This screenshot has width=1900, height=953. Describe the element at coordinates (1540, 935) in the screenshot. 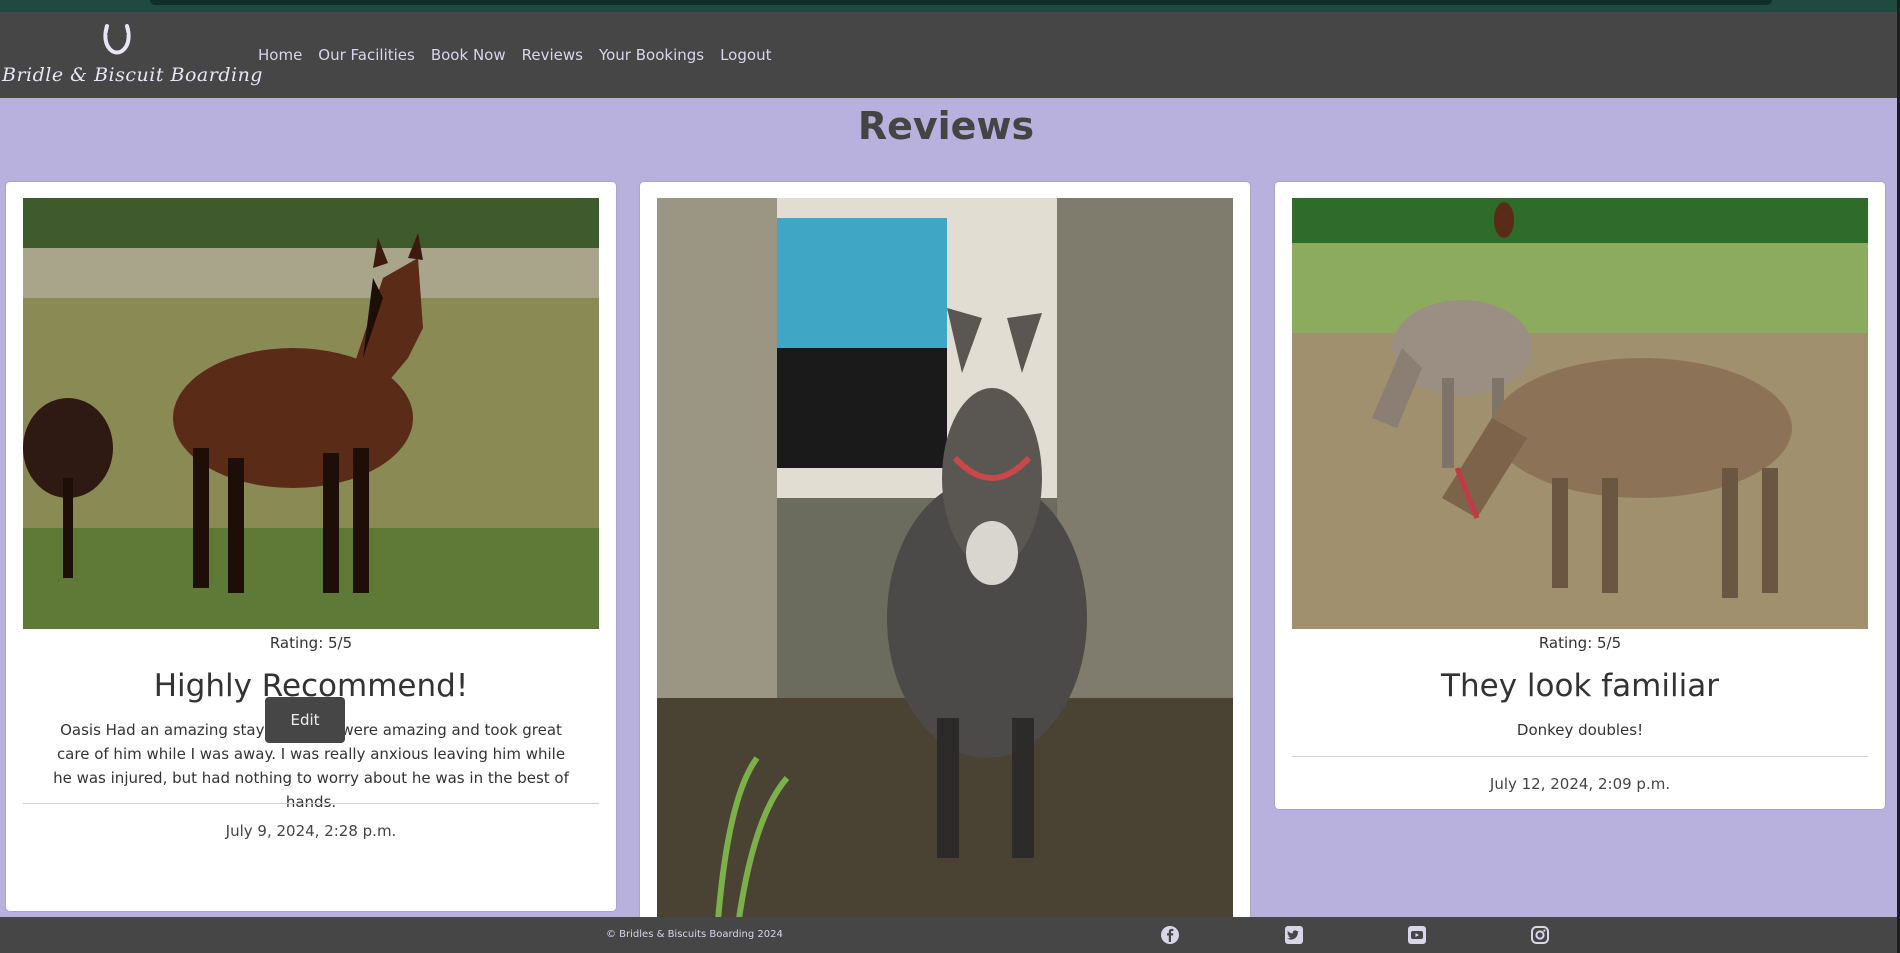

I see `instagram-icon` at that location.